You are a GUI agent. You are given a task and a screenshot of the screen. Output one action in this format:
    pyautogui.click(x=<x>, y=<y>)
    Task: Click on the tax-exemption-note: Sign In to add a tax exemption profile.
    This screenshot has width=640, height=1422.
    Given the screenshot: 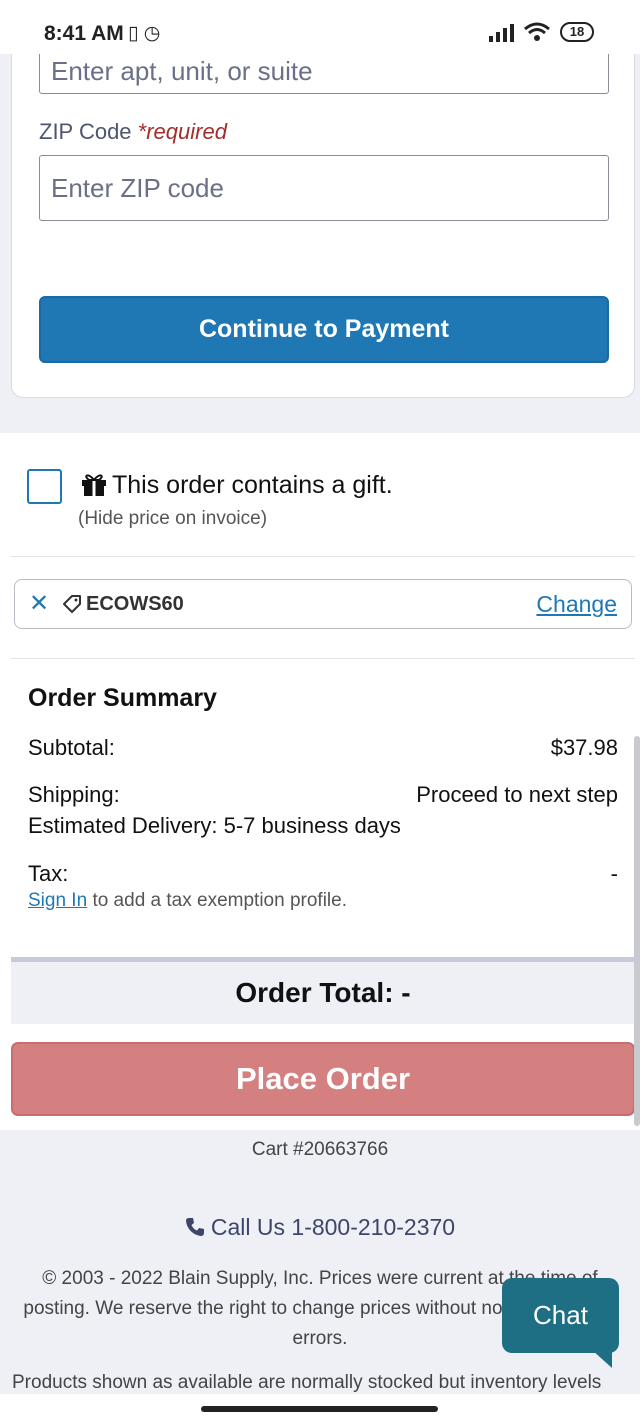 What is the action you would take?
    pyautogui.click(x=187, y=901)
    